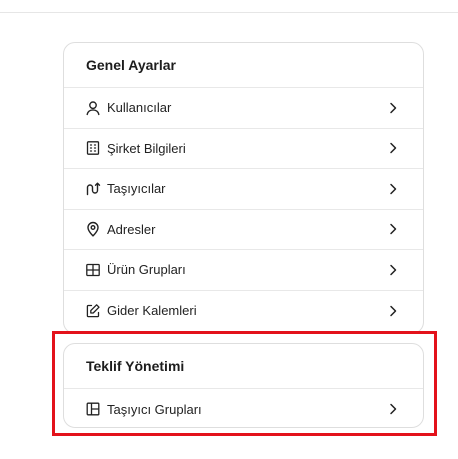  I want to click on menu-item-users: Kullanıcılar, so click(243, 108).